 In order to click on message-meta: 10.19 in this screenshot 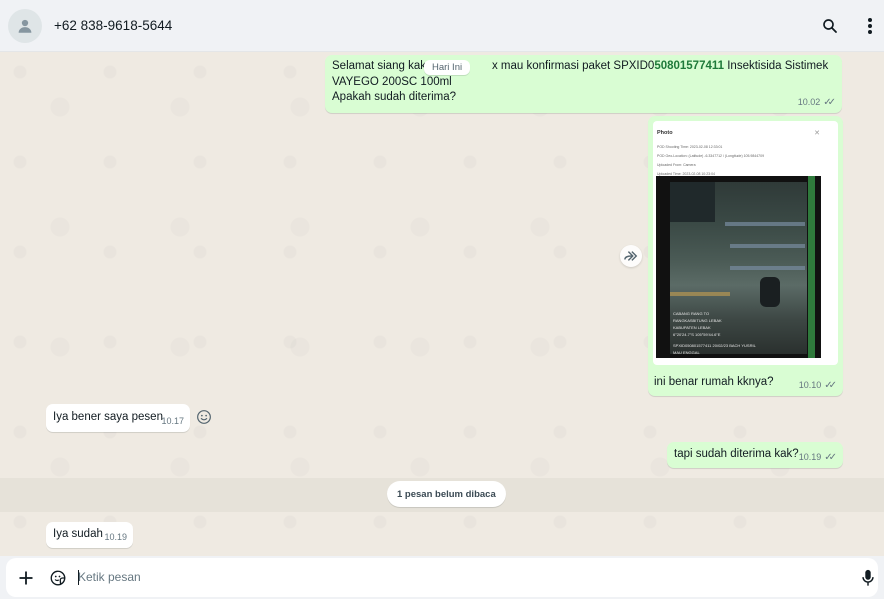, I will do `click(115, 538)`.